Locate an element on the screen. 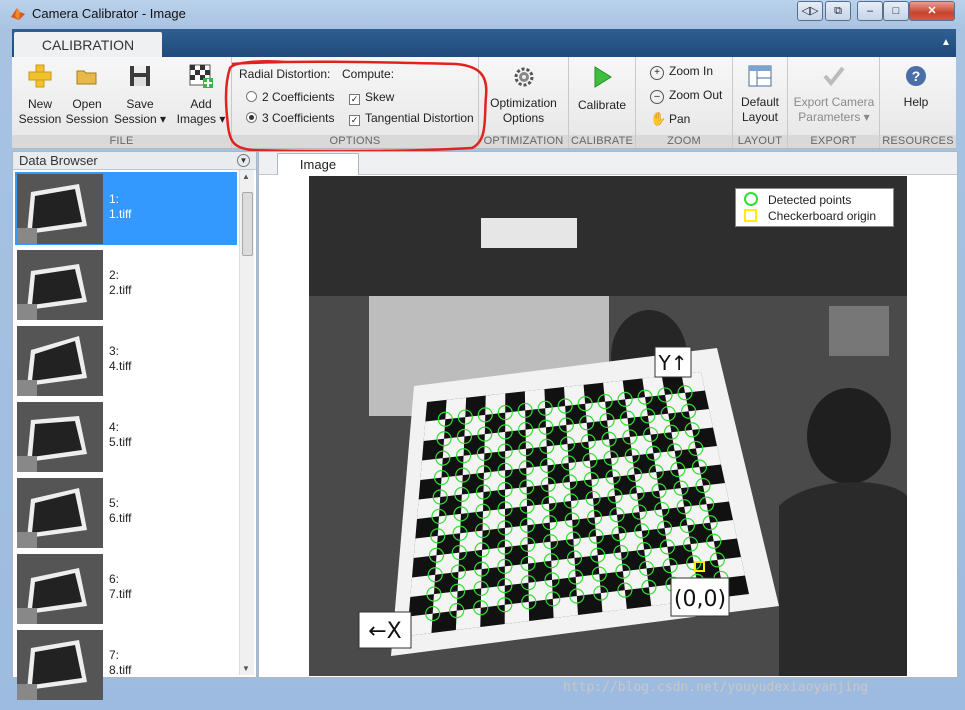  list-item: 4: 5.tiff is located at coordinates (126, 436).